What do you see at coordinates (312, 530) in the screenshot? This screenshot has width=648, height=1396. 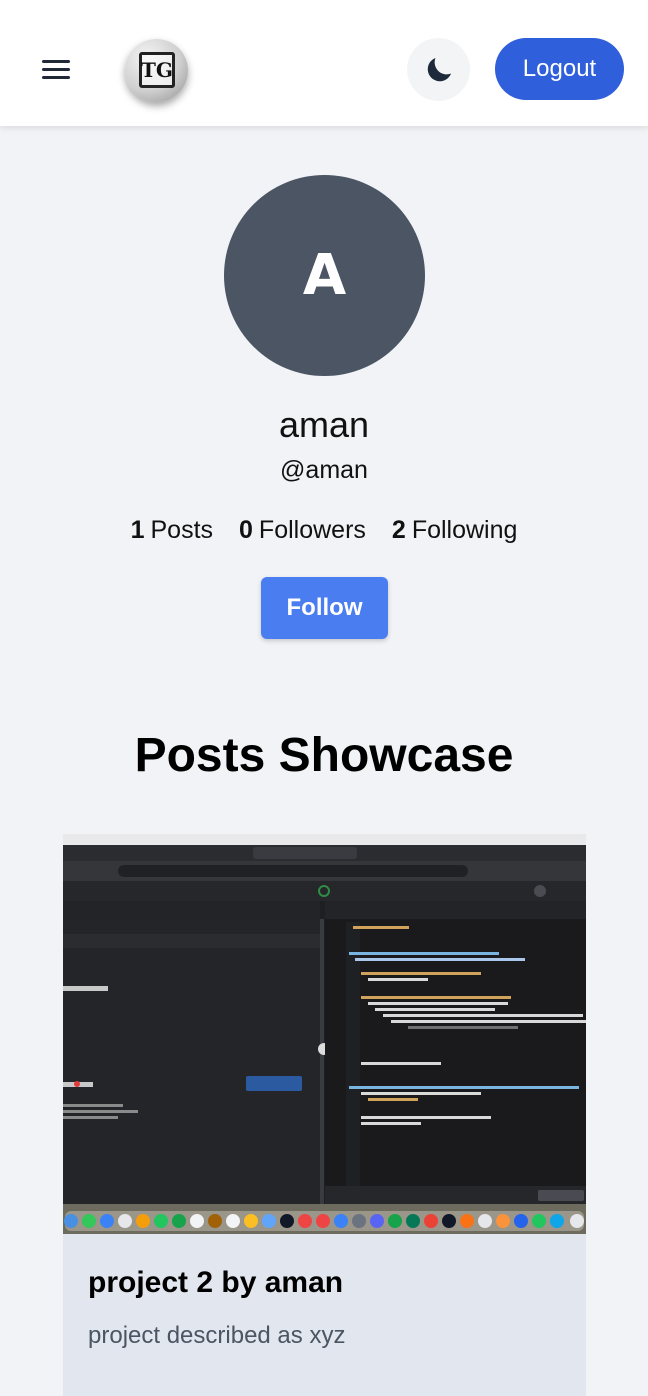 I see `stat-followers-label: Followers` at bounding box center [312, 530].